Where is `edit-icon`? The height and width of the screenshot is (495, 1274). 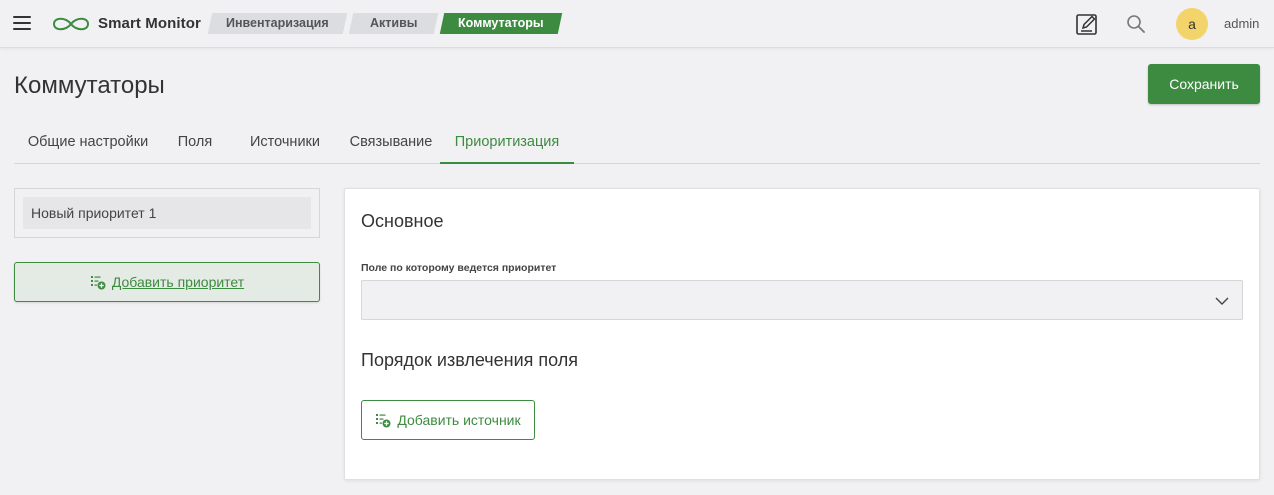
edit-icon is located at coordinates (1087, 24).